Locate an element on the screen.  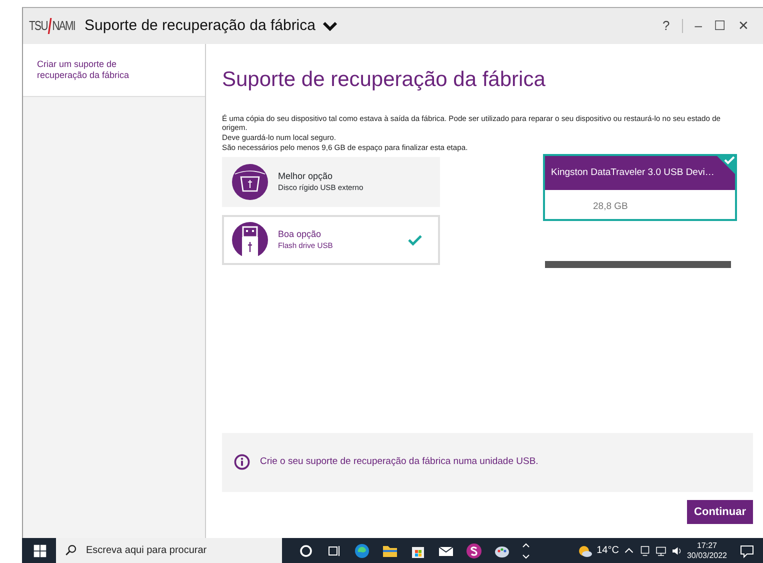
clock-date: 30/03/2022 is located at coordinates (706, 555).